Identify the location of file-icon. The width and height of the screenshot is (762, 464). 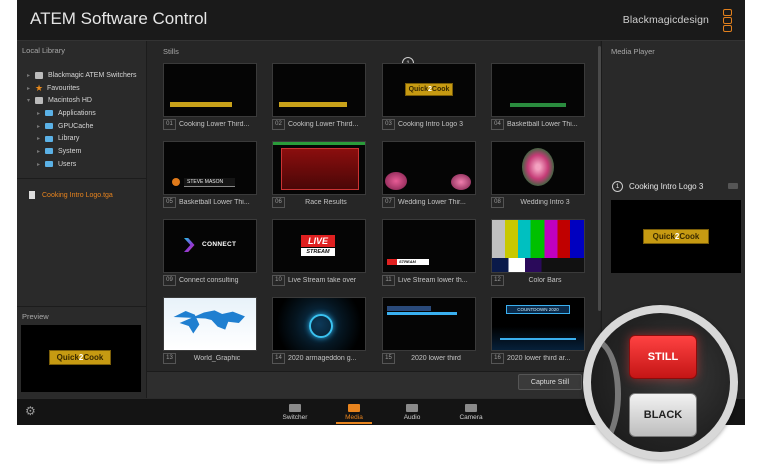
(32, 195).